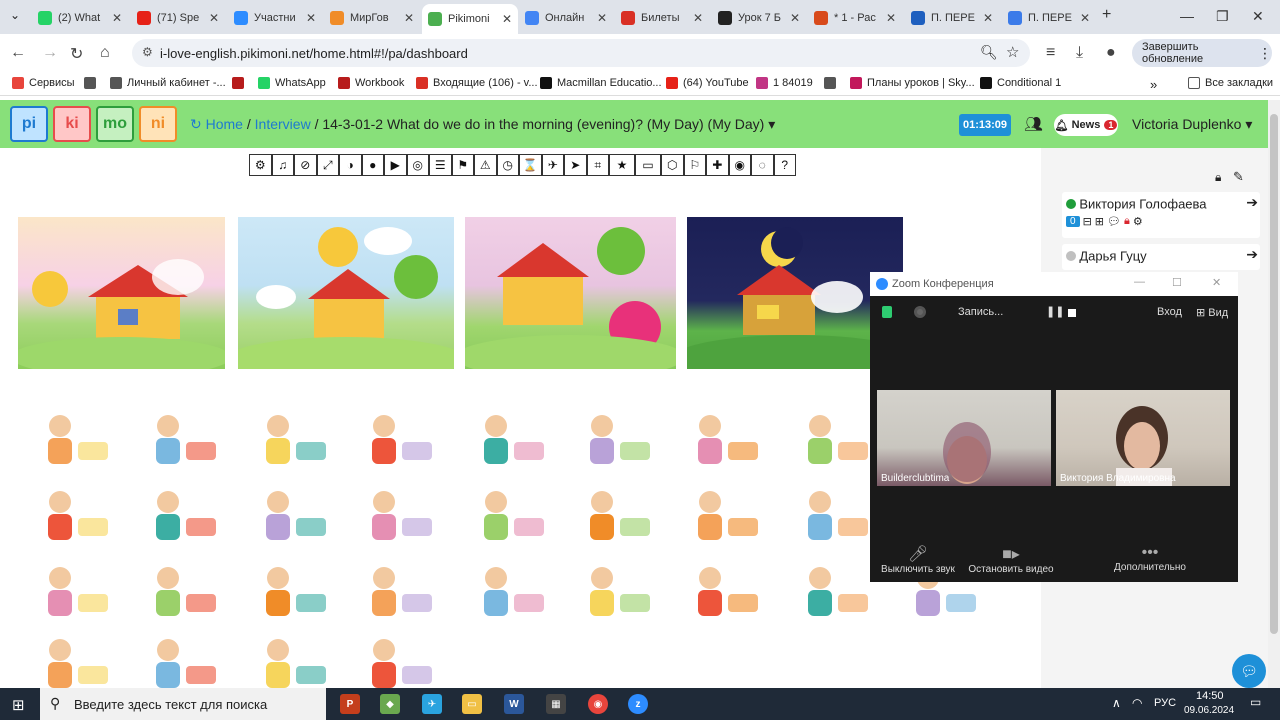 Image resolution: width=1280 pixels, height=720 pixels. I want to click on scene-card-evening, so click(570, 293).